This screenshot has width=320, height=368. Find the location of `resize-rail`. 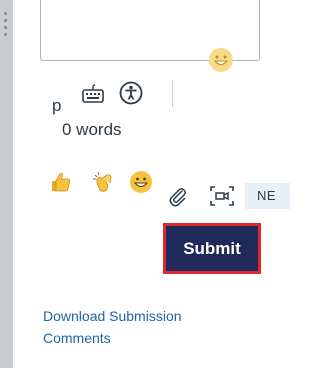

resize-rail is located at coordinates (6, 184).